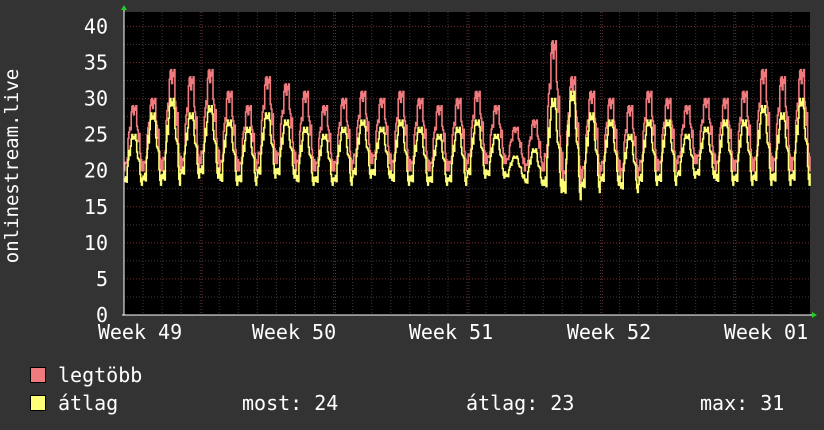  I want to click on x-tick-label: Week 01, so click(766, 332).